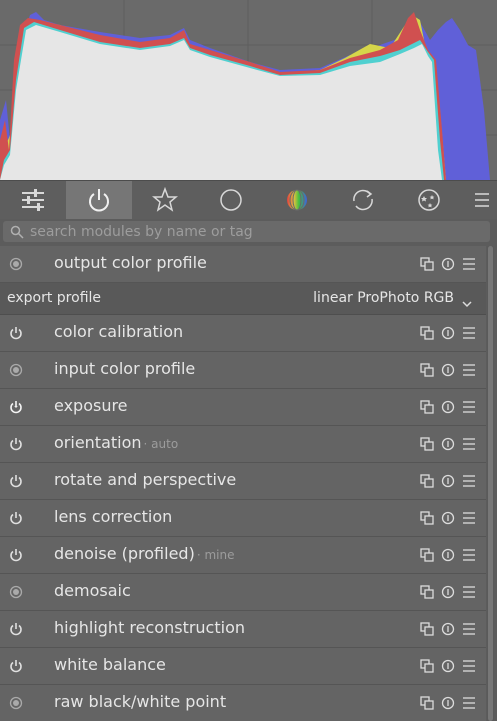 The height and width of the screenshot is (721, 497). Describe the element at coordinates (243, 518) in the screenshot. I see `module-row: lens correction` at that location.